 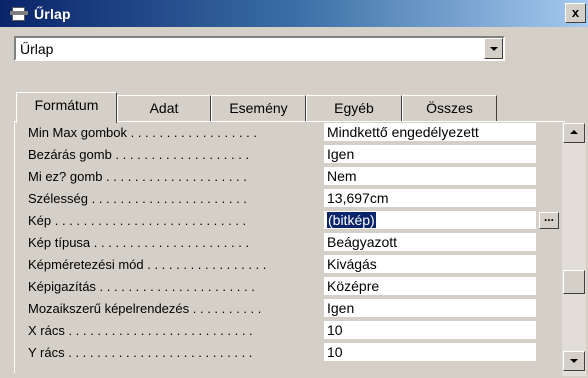 What do you see at coordinates (430, 220) in the screenshot?
I see `property-value: (bitkép)` at bounding box center [430, 220].